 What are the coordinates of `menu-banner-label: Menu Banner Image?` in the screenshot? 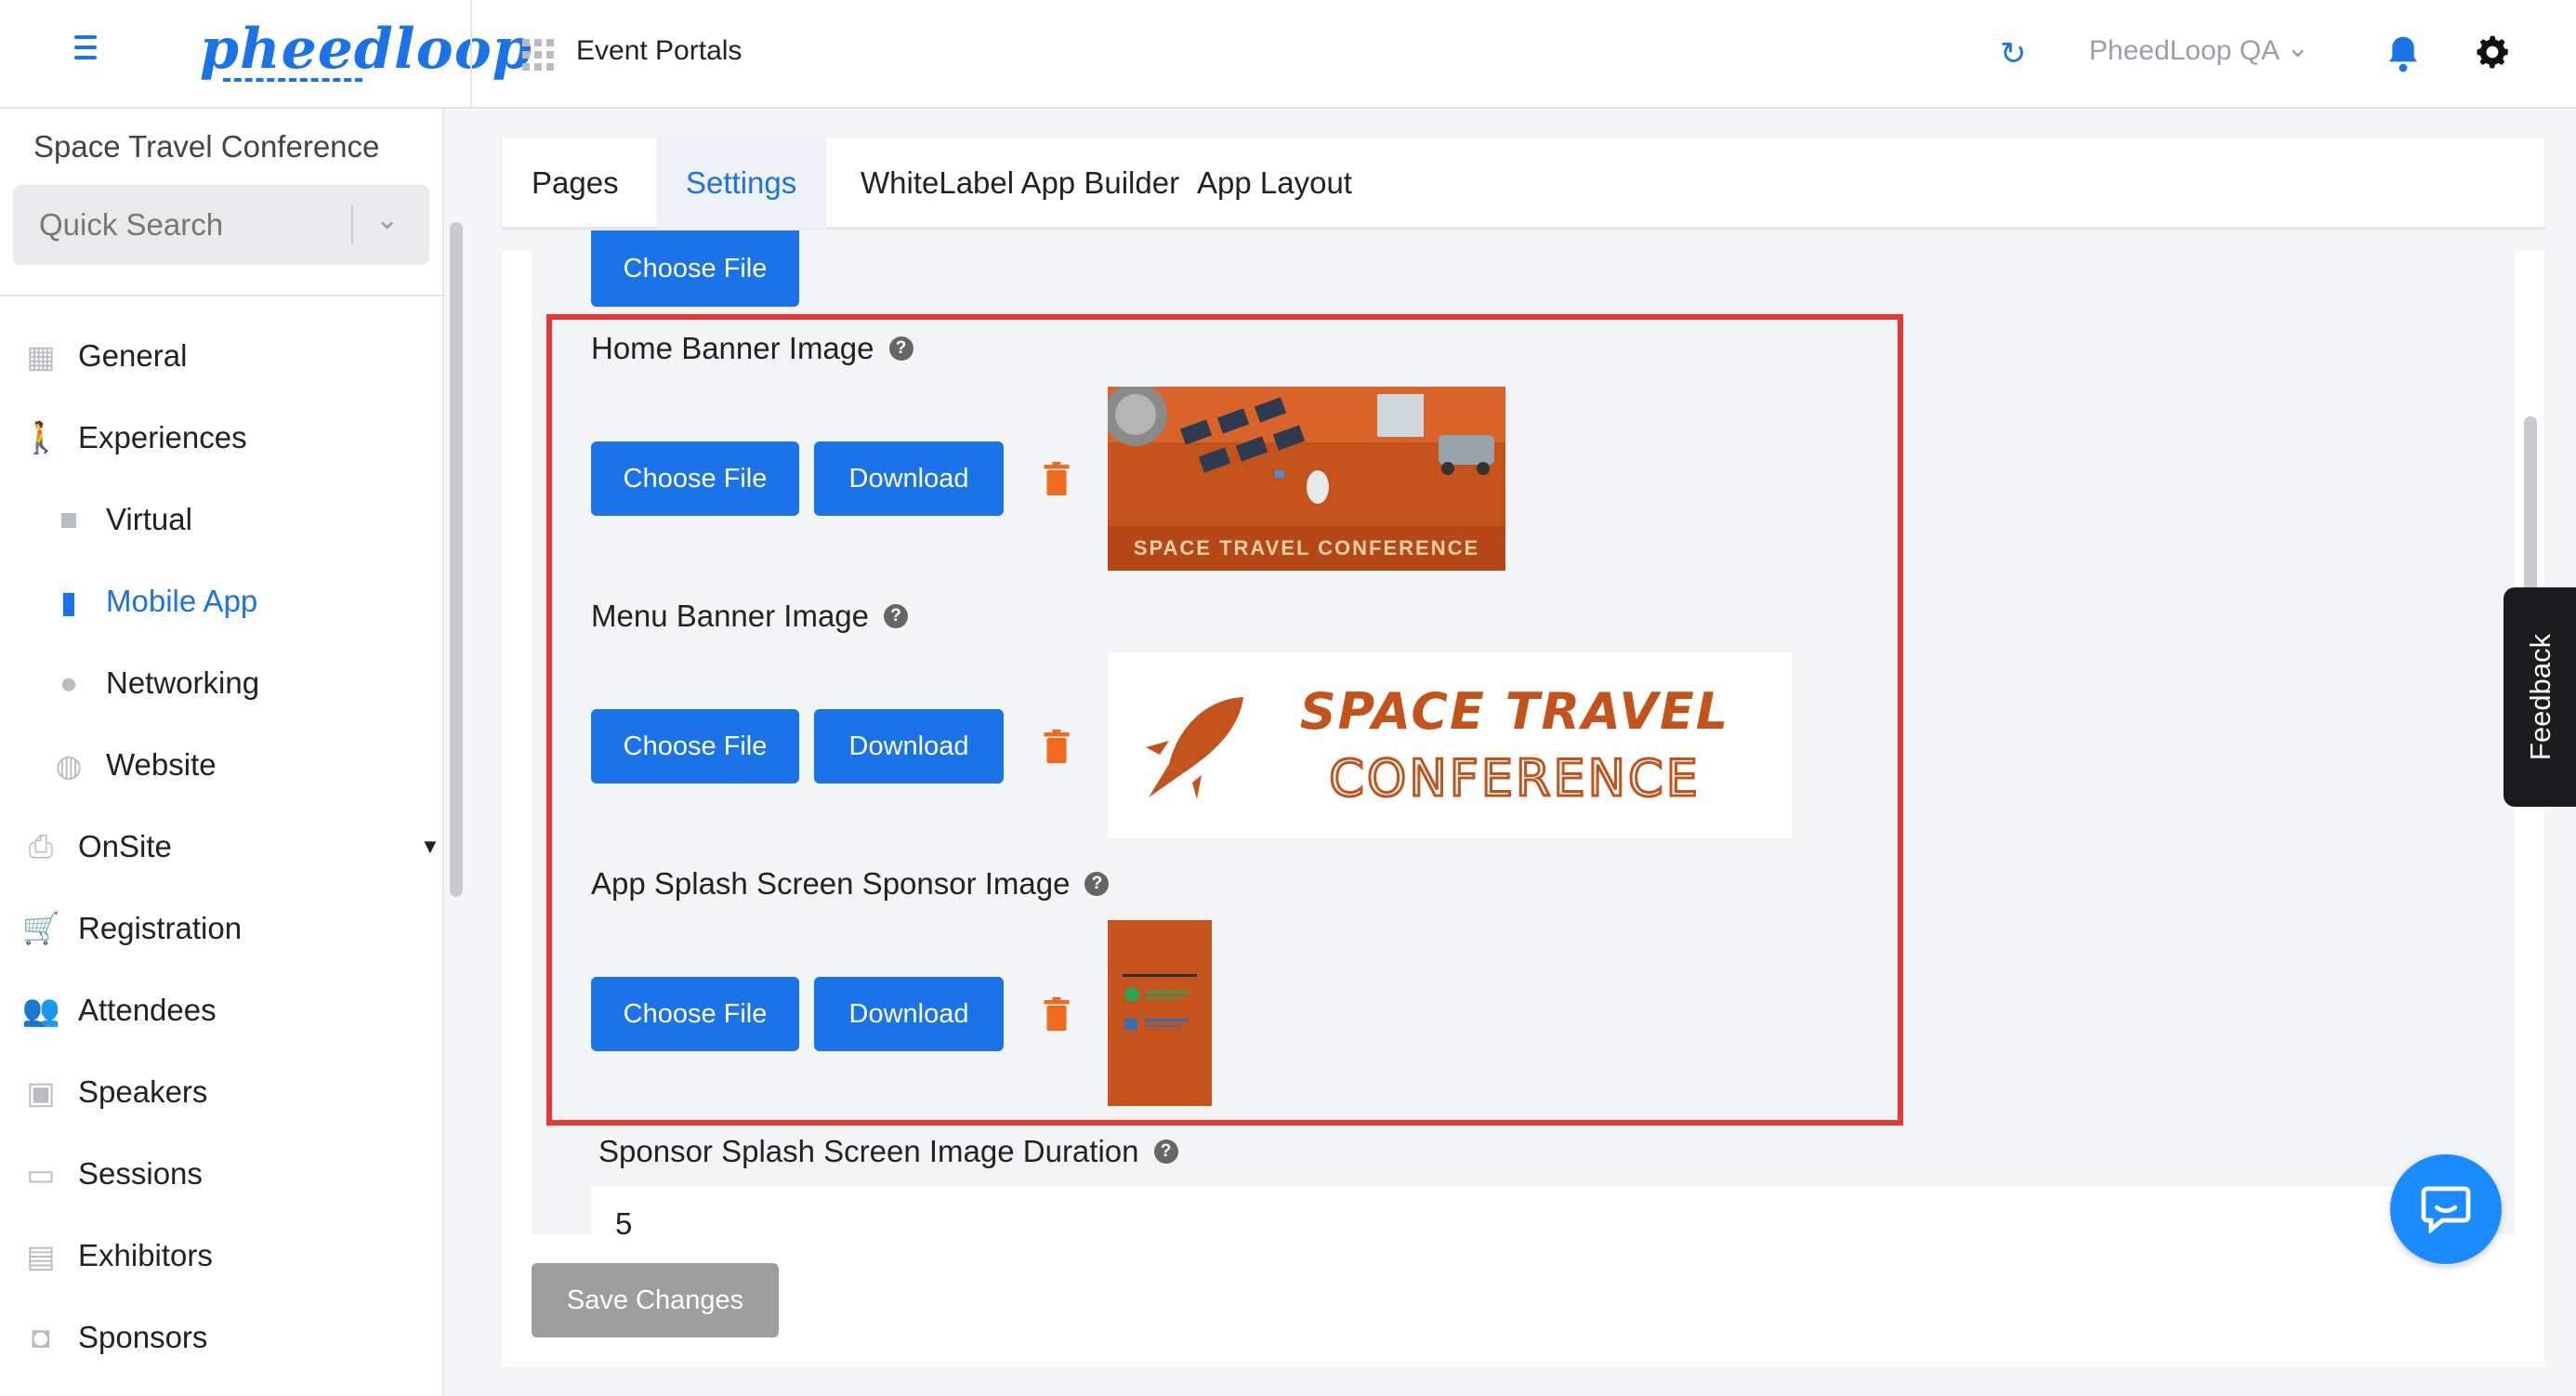 It's located at (750, 616).